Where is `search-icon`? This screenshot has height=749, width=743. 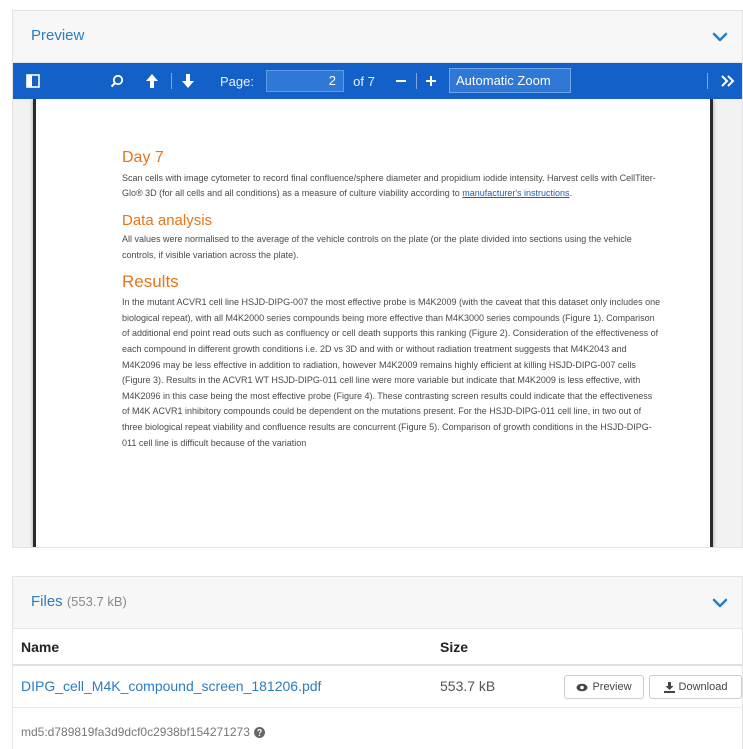
search-icon is located at coordinates (117, 81).